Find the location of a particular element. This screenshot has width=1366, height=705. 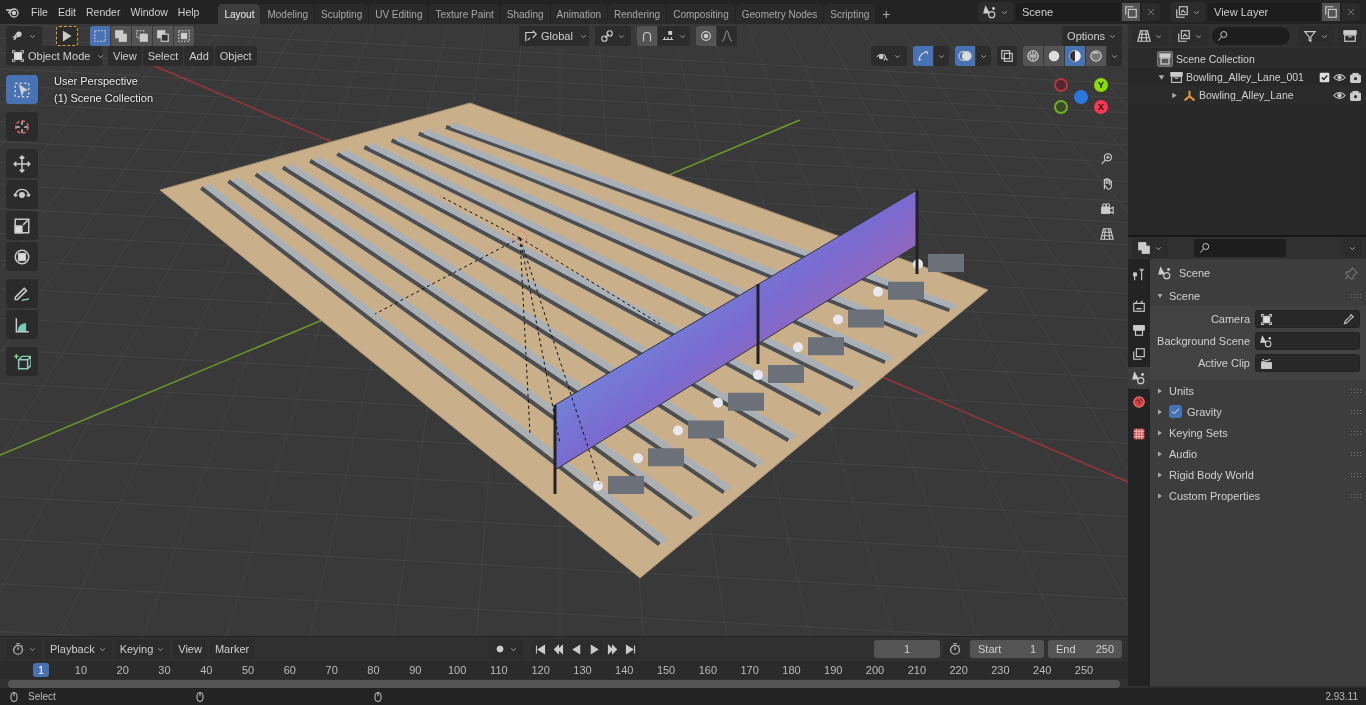

panel-header: Gravity is located at coordinates (1204, 411).